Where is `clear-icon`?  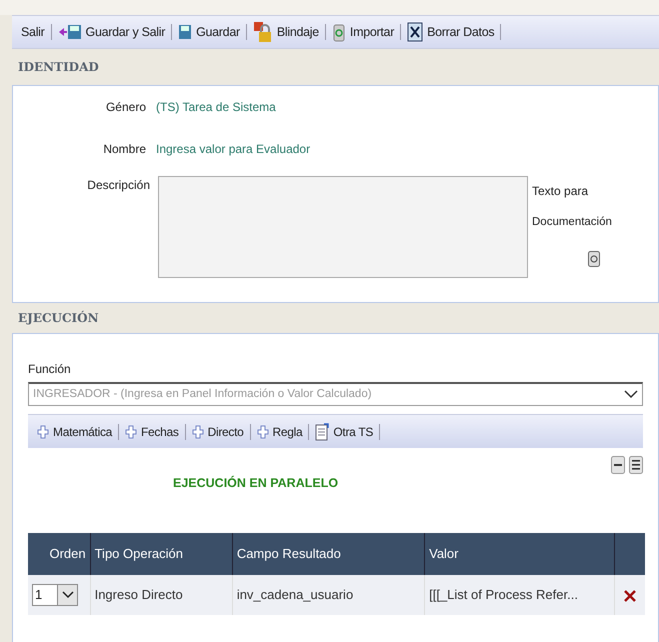 clear-icon is located at coordinates (415, 32).